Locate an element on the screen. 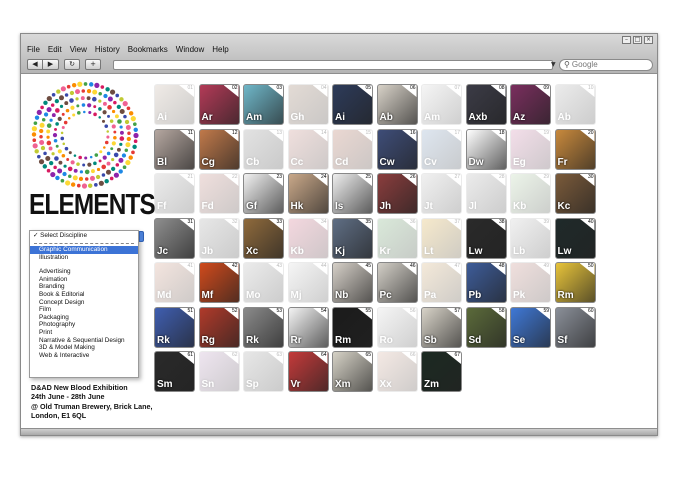 The width and height of the screenshot is (680, 481). element-tile: 61 Sm is located at coordinates (174, 371).